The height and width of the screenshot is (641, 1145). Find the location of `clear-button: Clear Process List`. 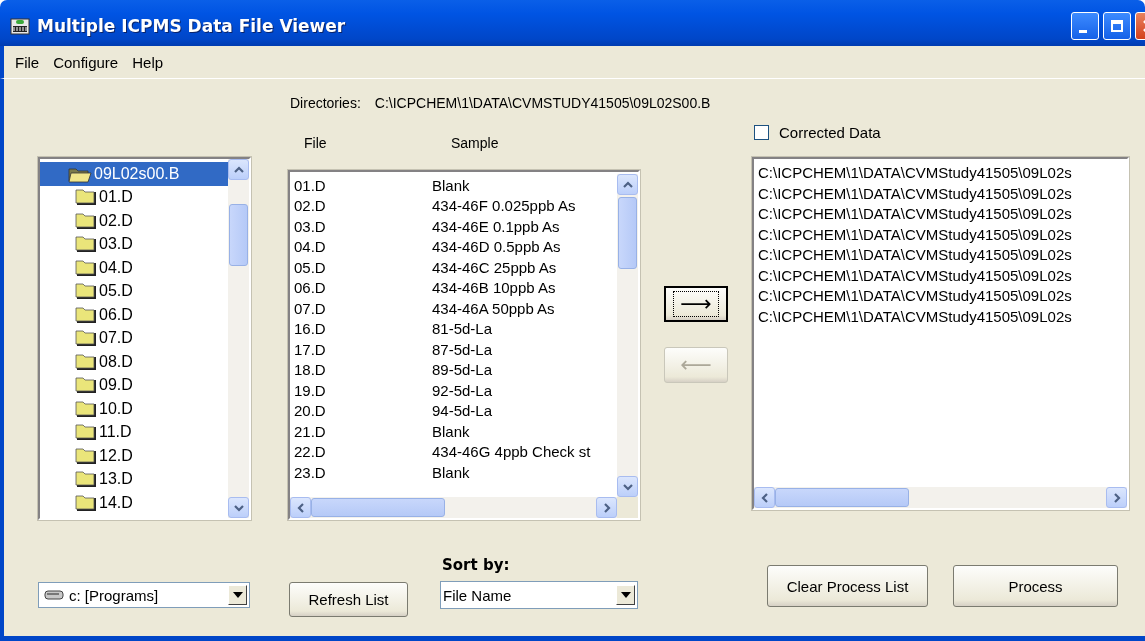

clear-button: Clear Process List is located at coordinates (847, 586).